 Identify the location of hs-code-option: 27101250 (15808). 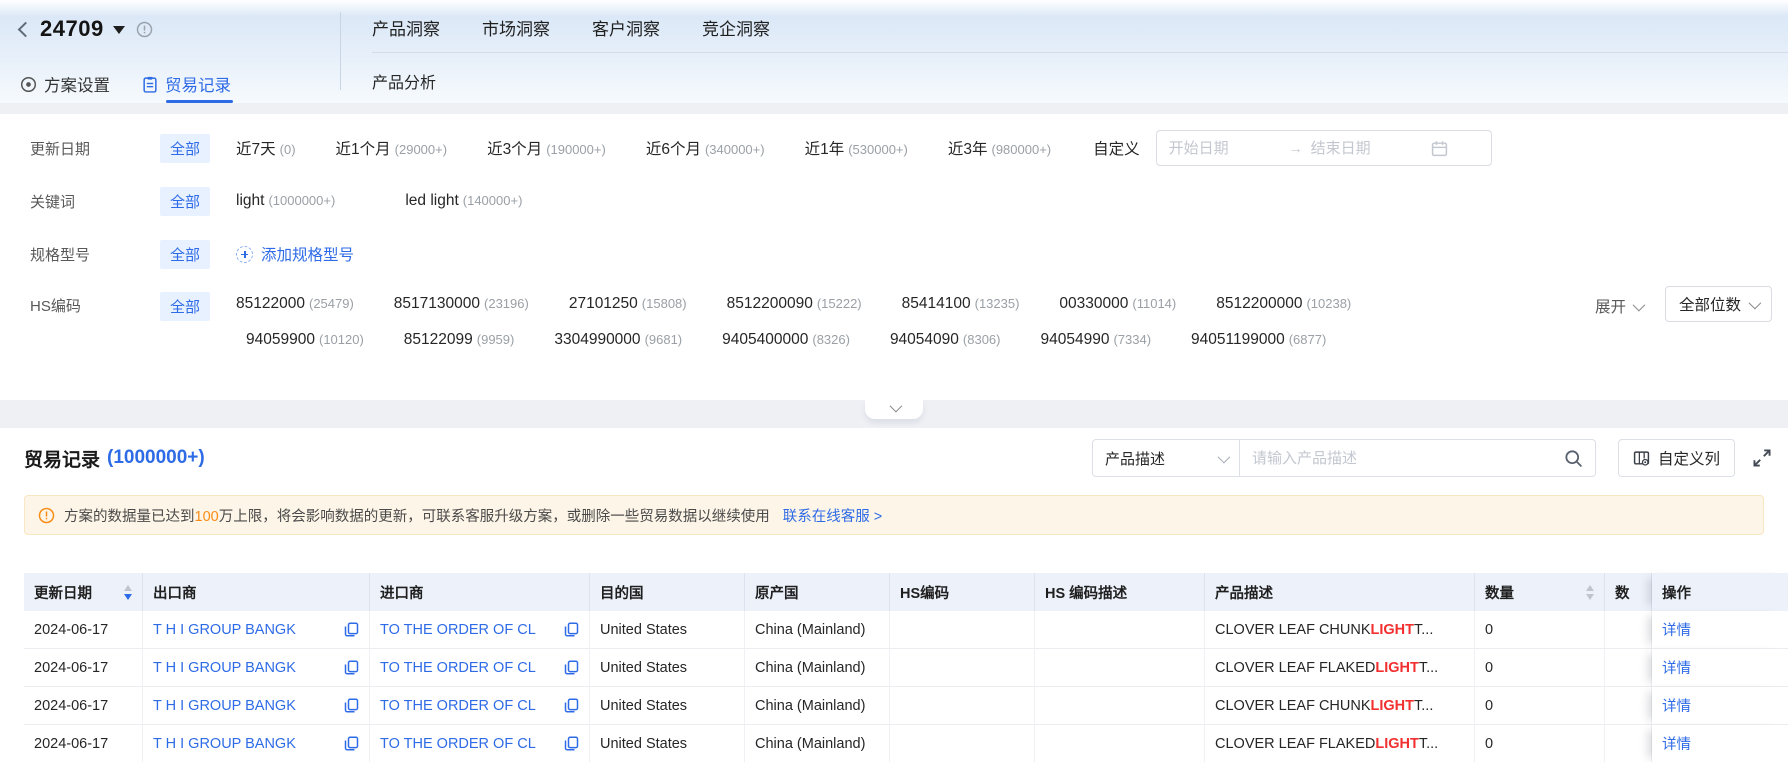
(628, 304).